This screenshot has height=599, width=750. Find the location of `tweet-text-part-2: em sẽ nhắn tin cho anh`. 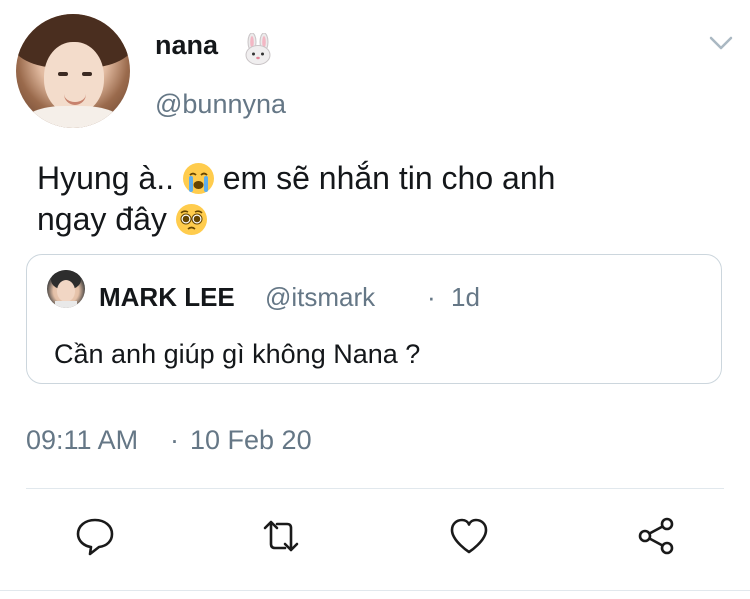

tweet-text-part-2: em sẽ nhắn tin cho anh is located at coordinates (389, 178).